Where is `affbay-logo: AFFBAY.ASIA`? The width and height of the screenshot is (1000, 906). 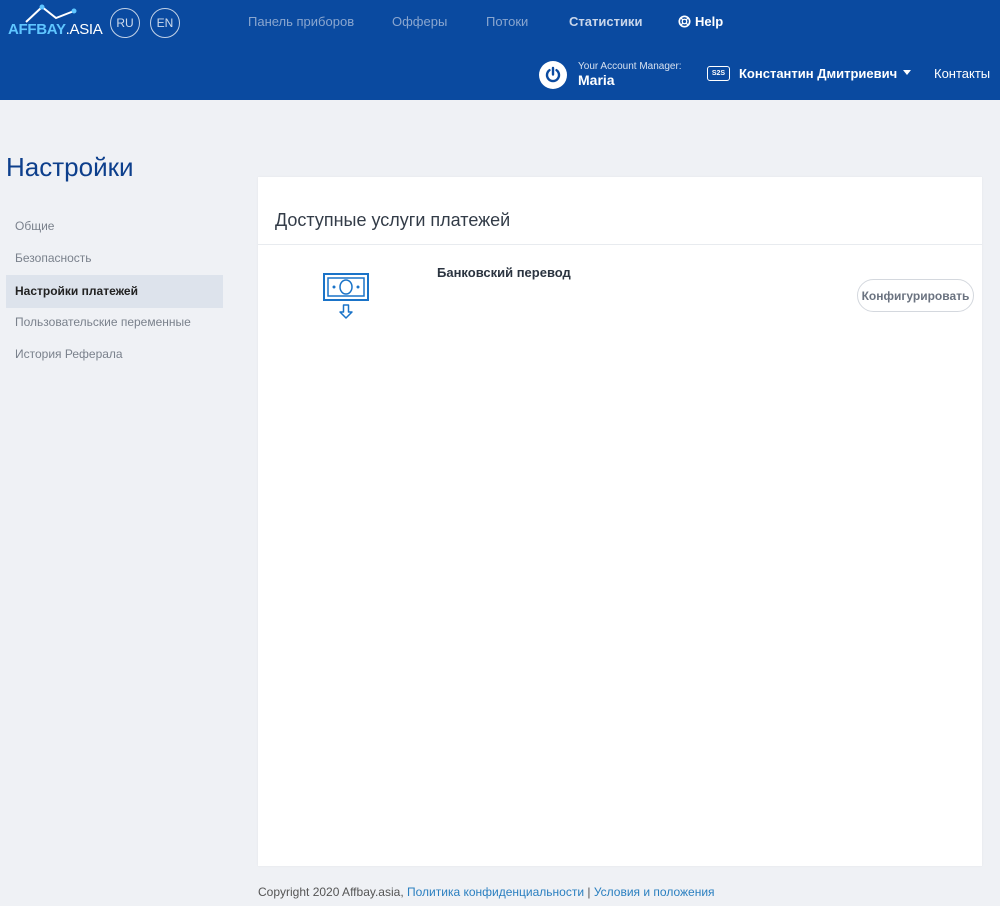 affbay-logo: AFFBAY.ASIA is located at coordinates (55, 22).